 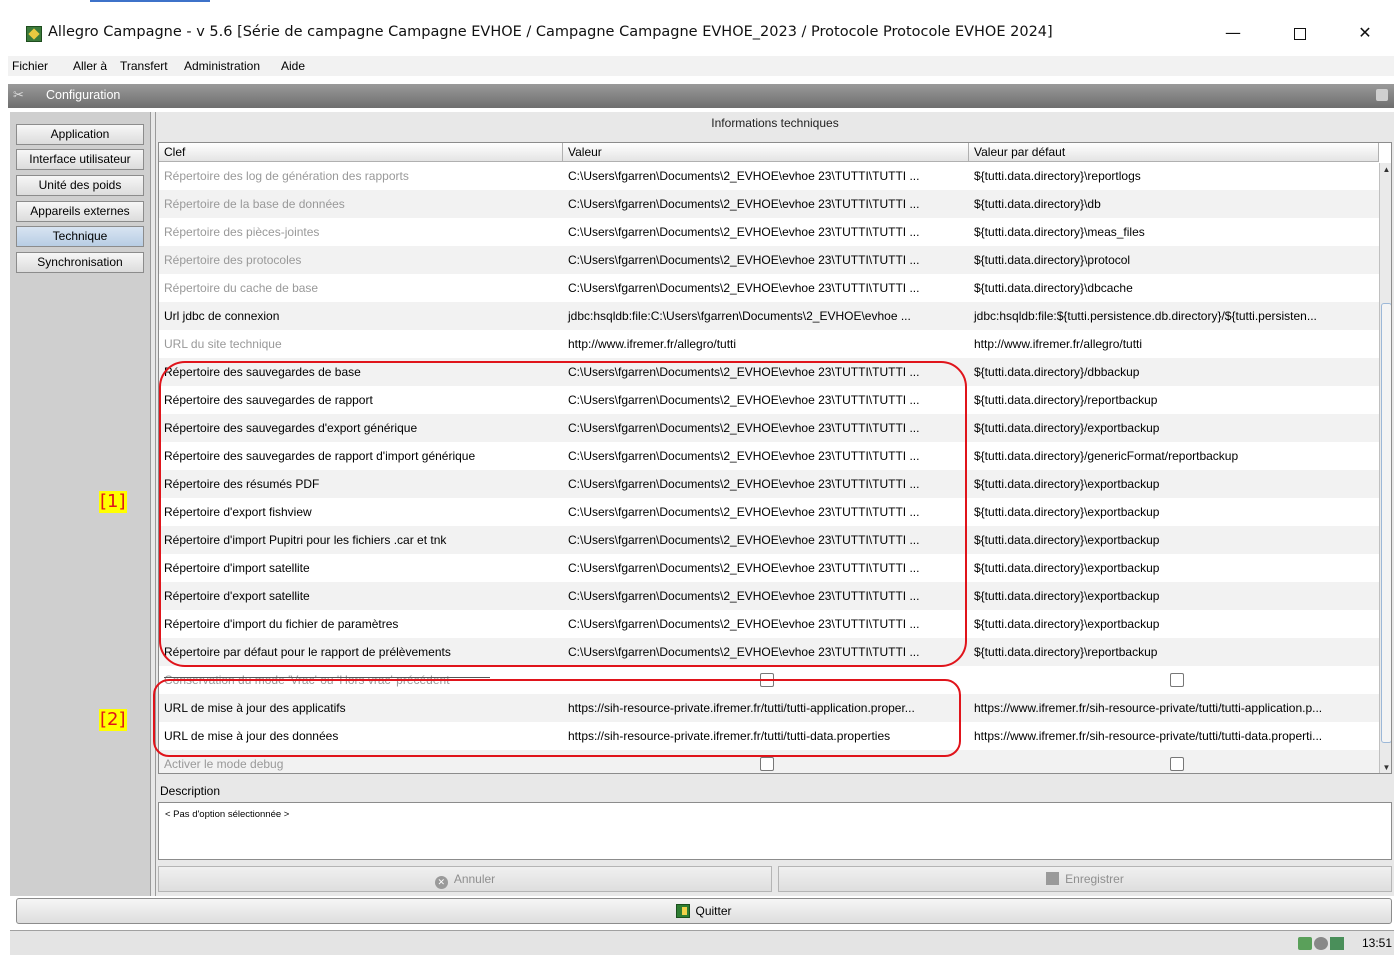 What do you see at coordinates (190, 791) in the screenshot?
I see `description-label: Description` at bounding box center [190, 791].